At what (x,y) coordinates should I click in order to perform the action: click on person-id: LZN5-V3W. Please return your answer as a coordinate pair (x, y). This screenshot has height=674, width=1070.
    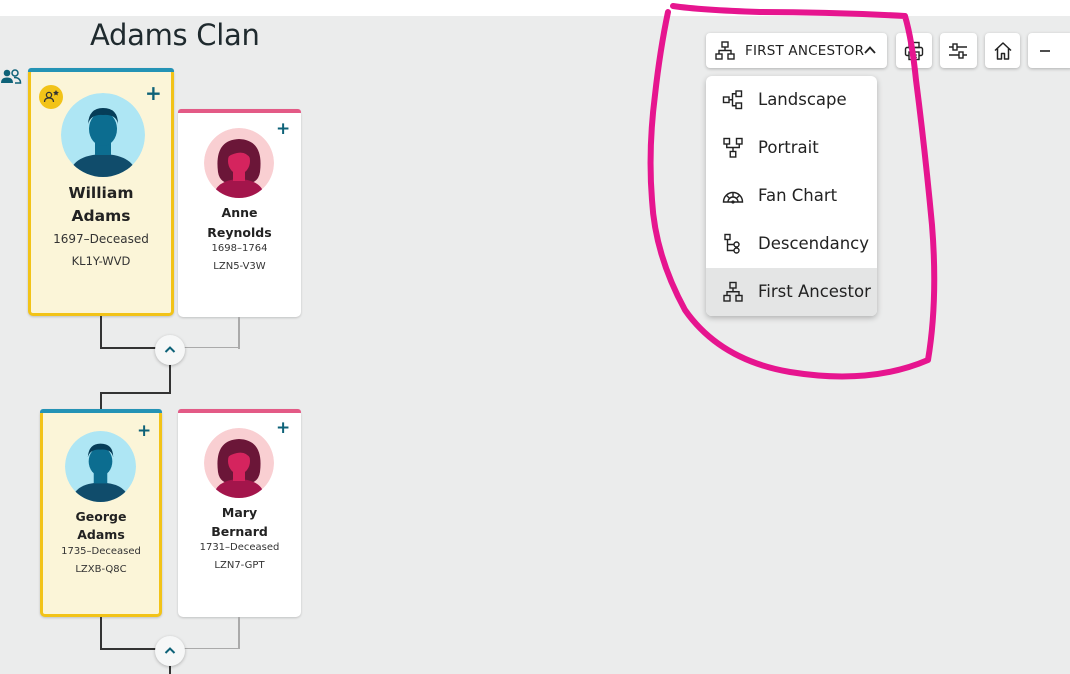
    Looking at the image, I should click on (239, 266).